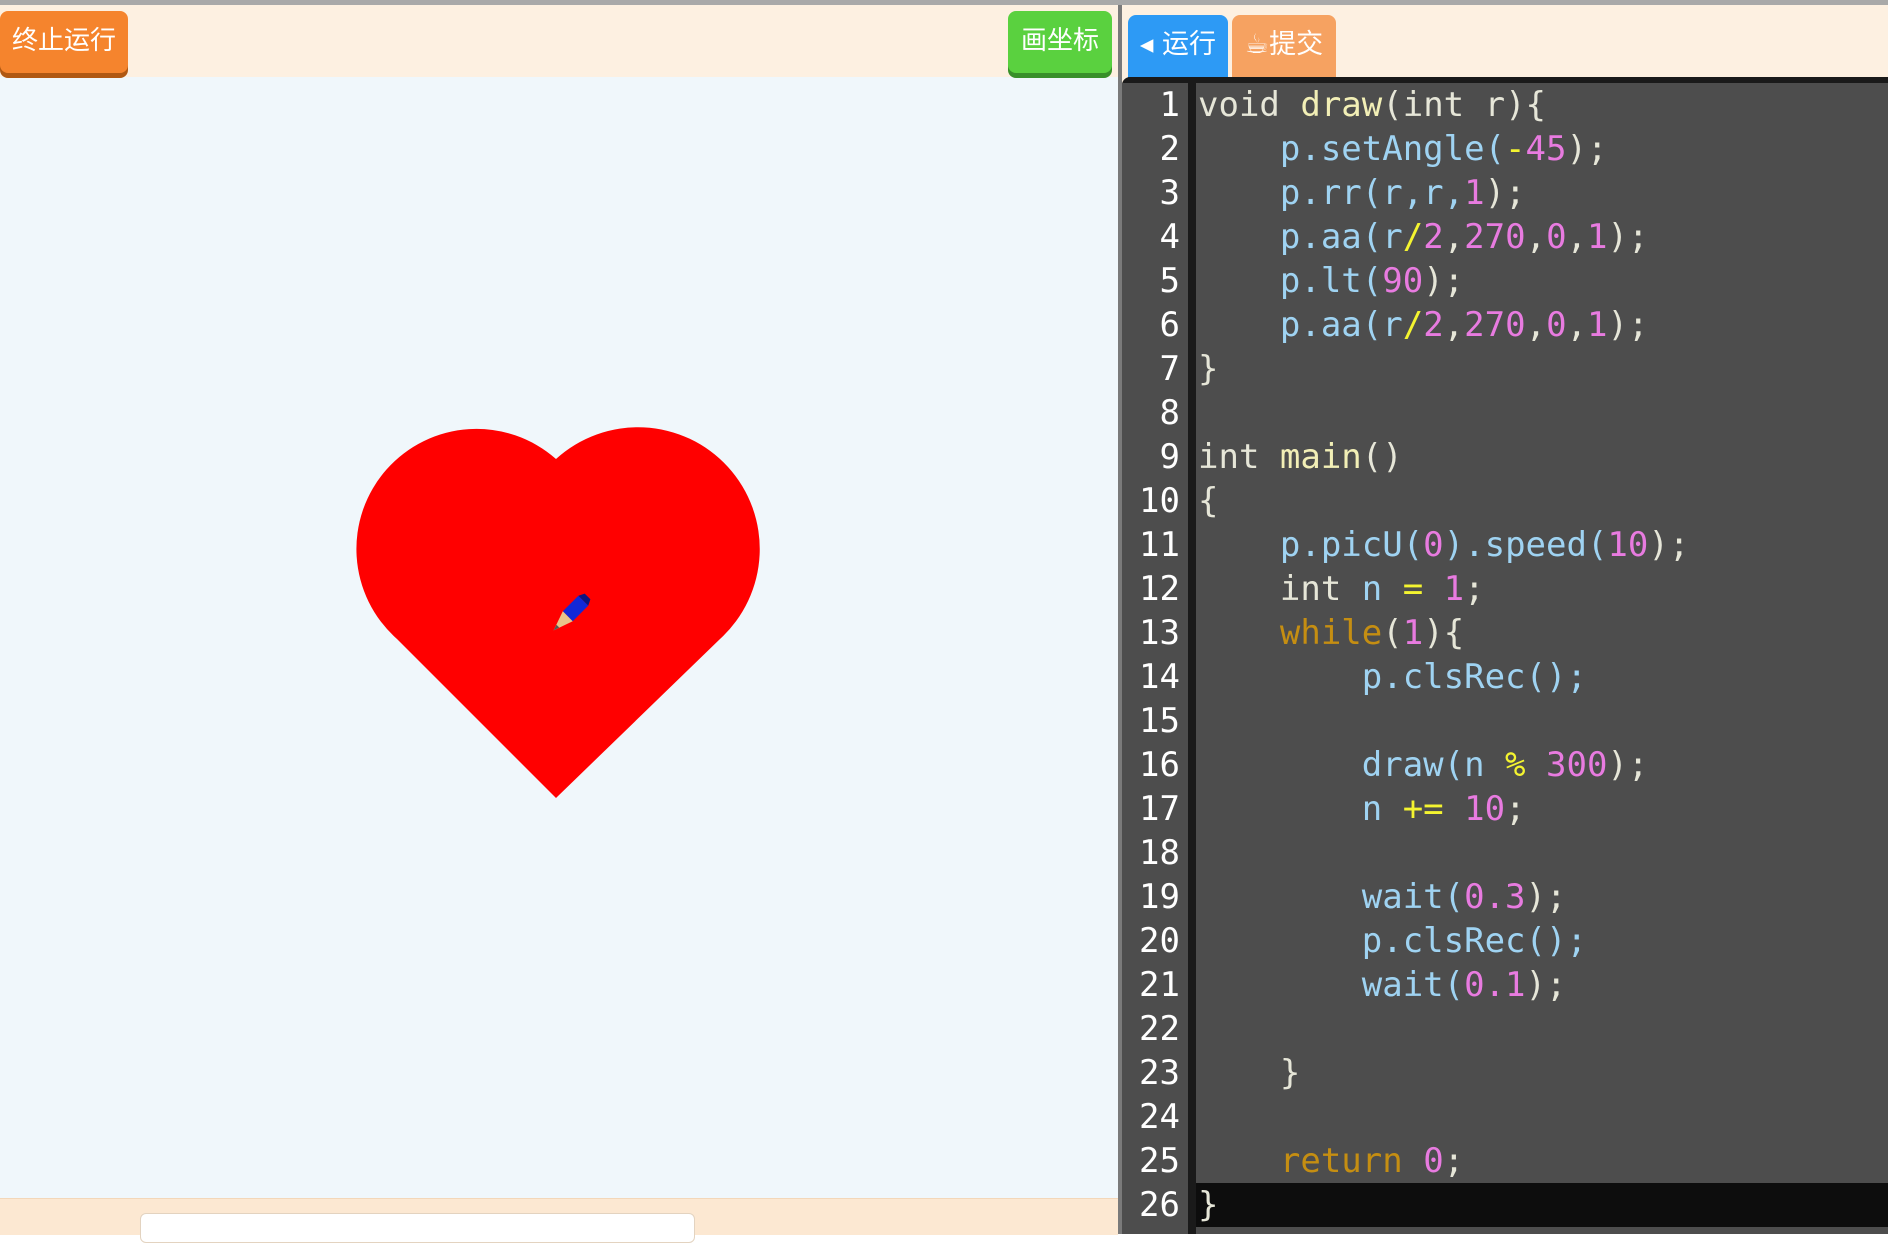  I want to click on code-line: 2 p.setAngle(-45);, so click(1505, 149).